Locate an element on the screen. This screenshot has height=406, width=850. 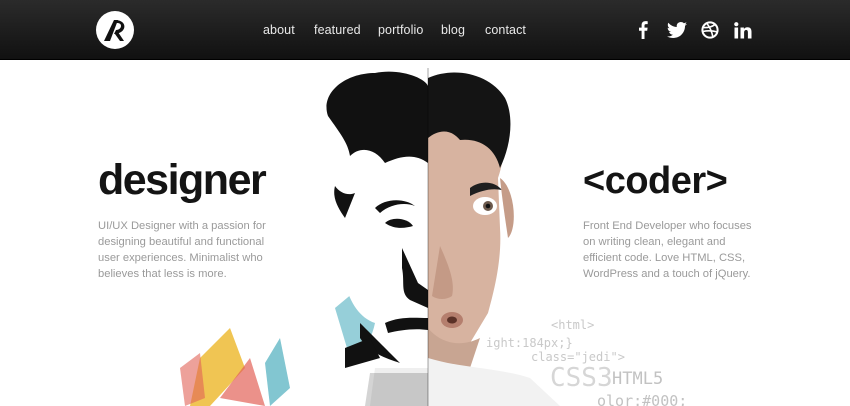
designer-half-face is located at coordinates (377, 238).